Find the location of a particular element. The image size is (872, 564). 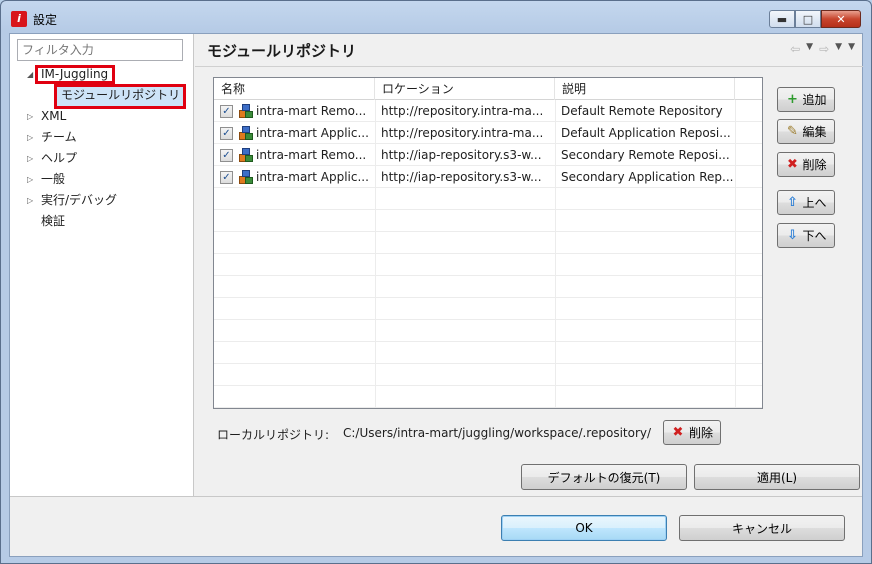

tree-item-label: チーム is located at coordinates (59, 137).